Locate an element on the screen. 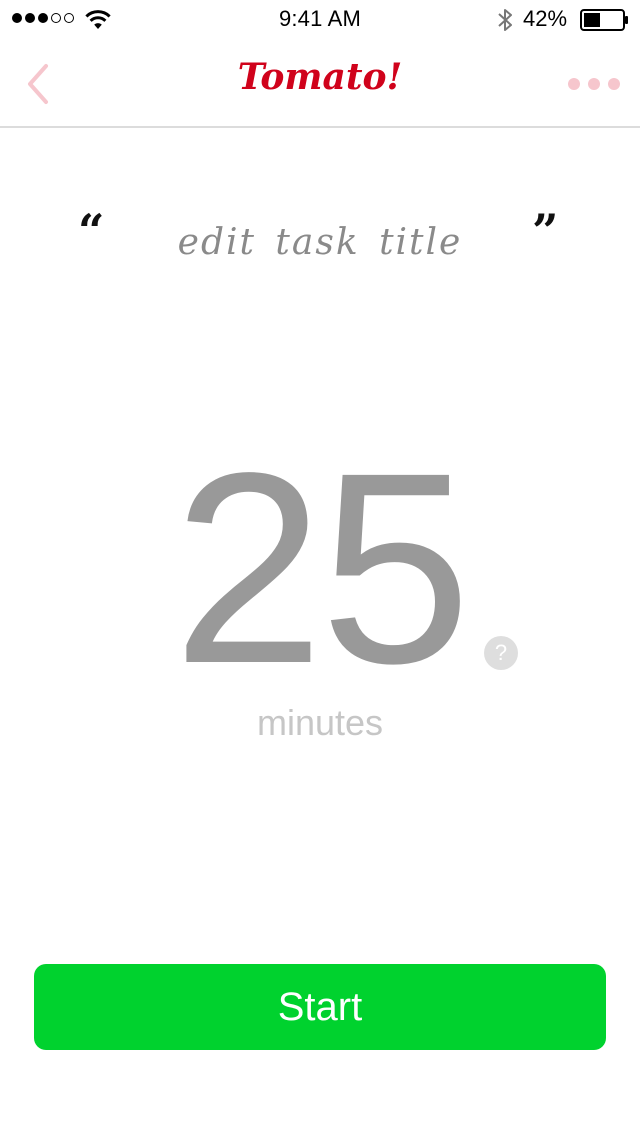 This screenshot has width=640, height=1136. task-title-field: edit task title is located at coordinates (320, 242).